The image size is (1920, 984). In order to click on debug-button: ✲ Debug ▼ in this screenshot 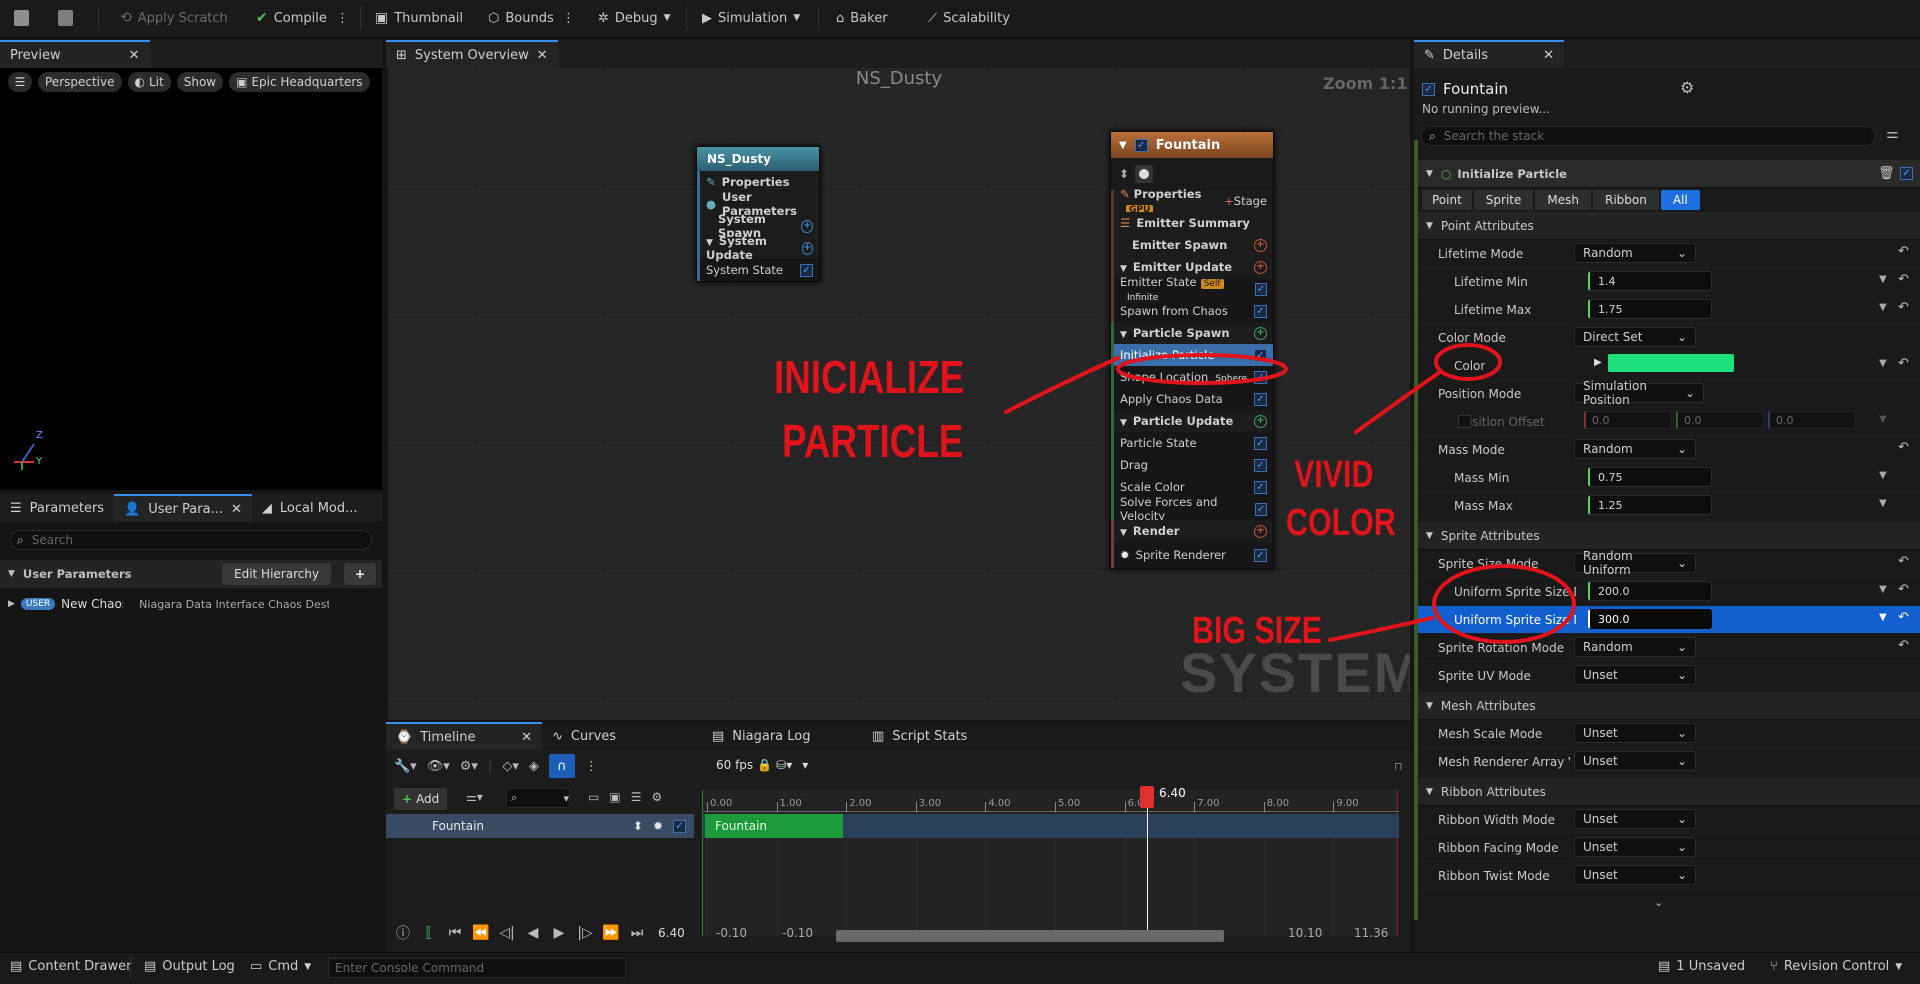, I will do `click(634, 18)`.